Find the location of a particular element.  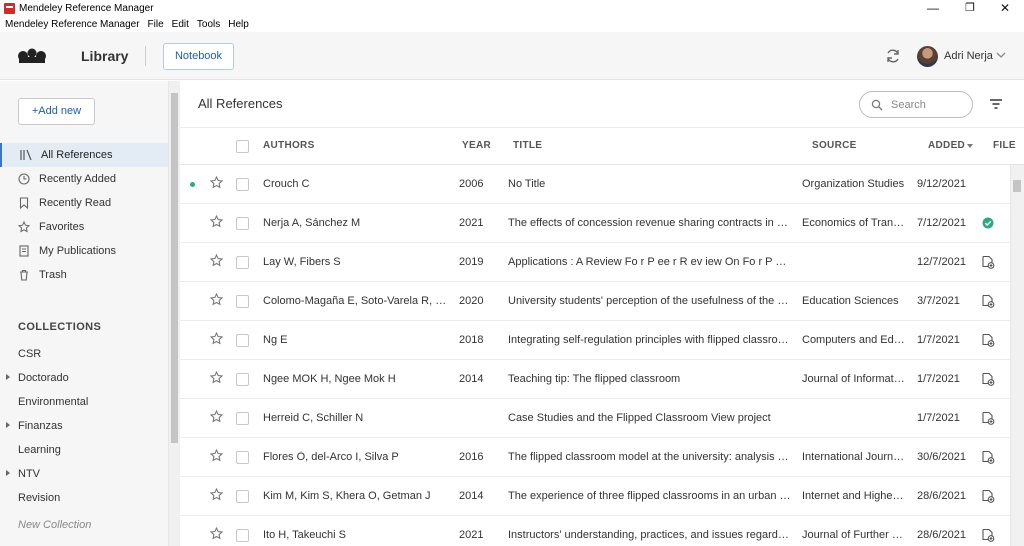

main-toolbar: All References Search is located at coordinates (602, 104).